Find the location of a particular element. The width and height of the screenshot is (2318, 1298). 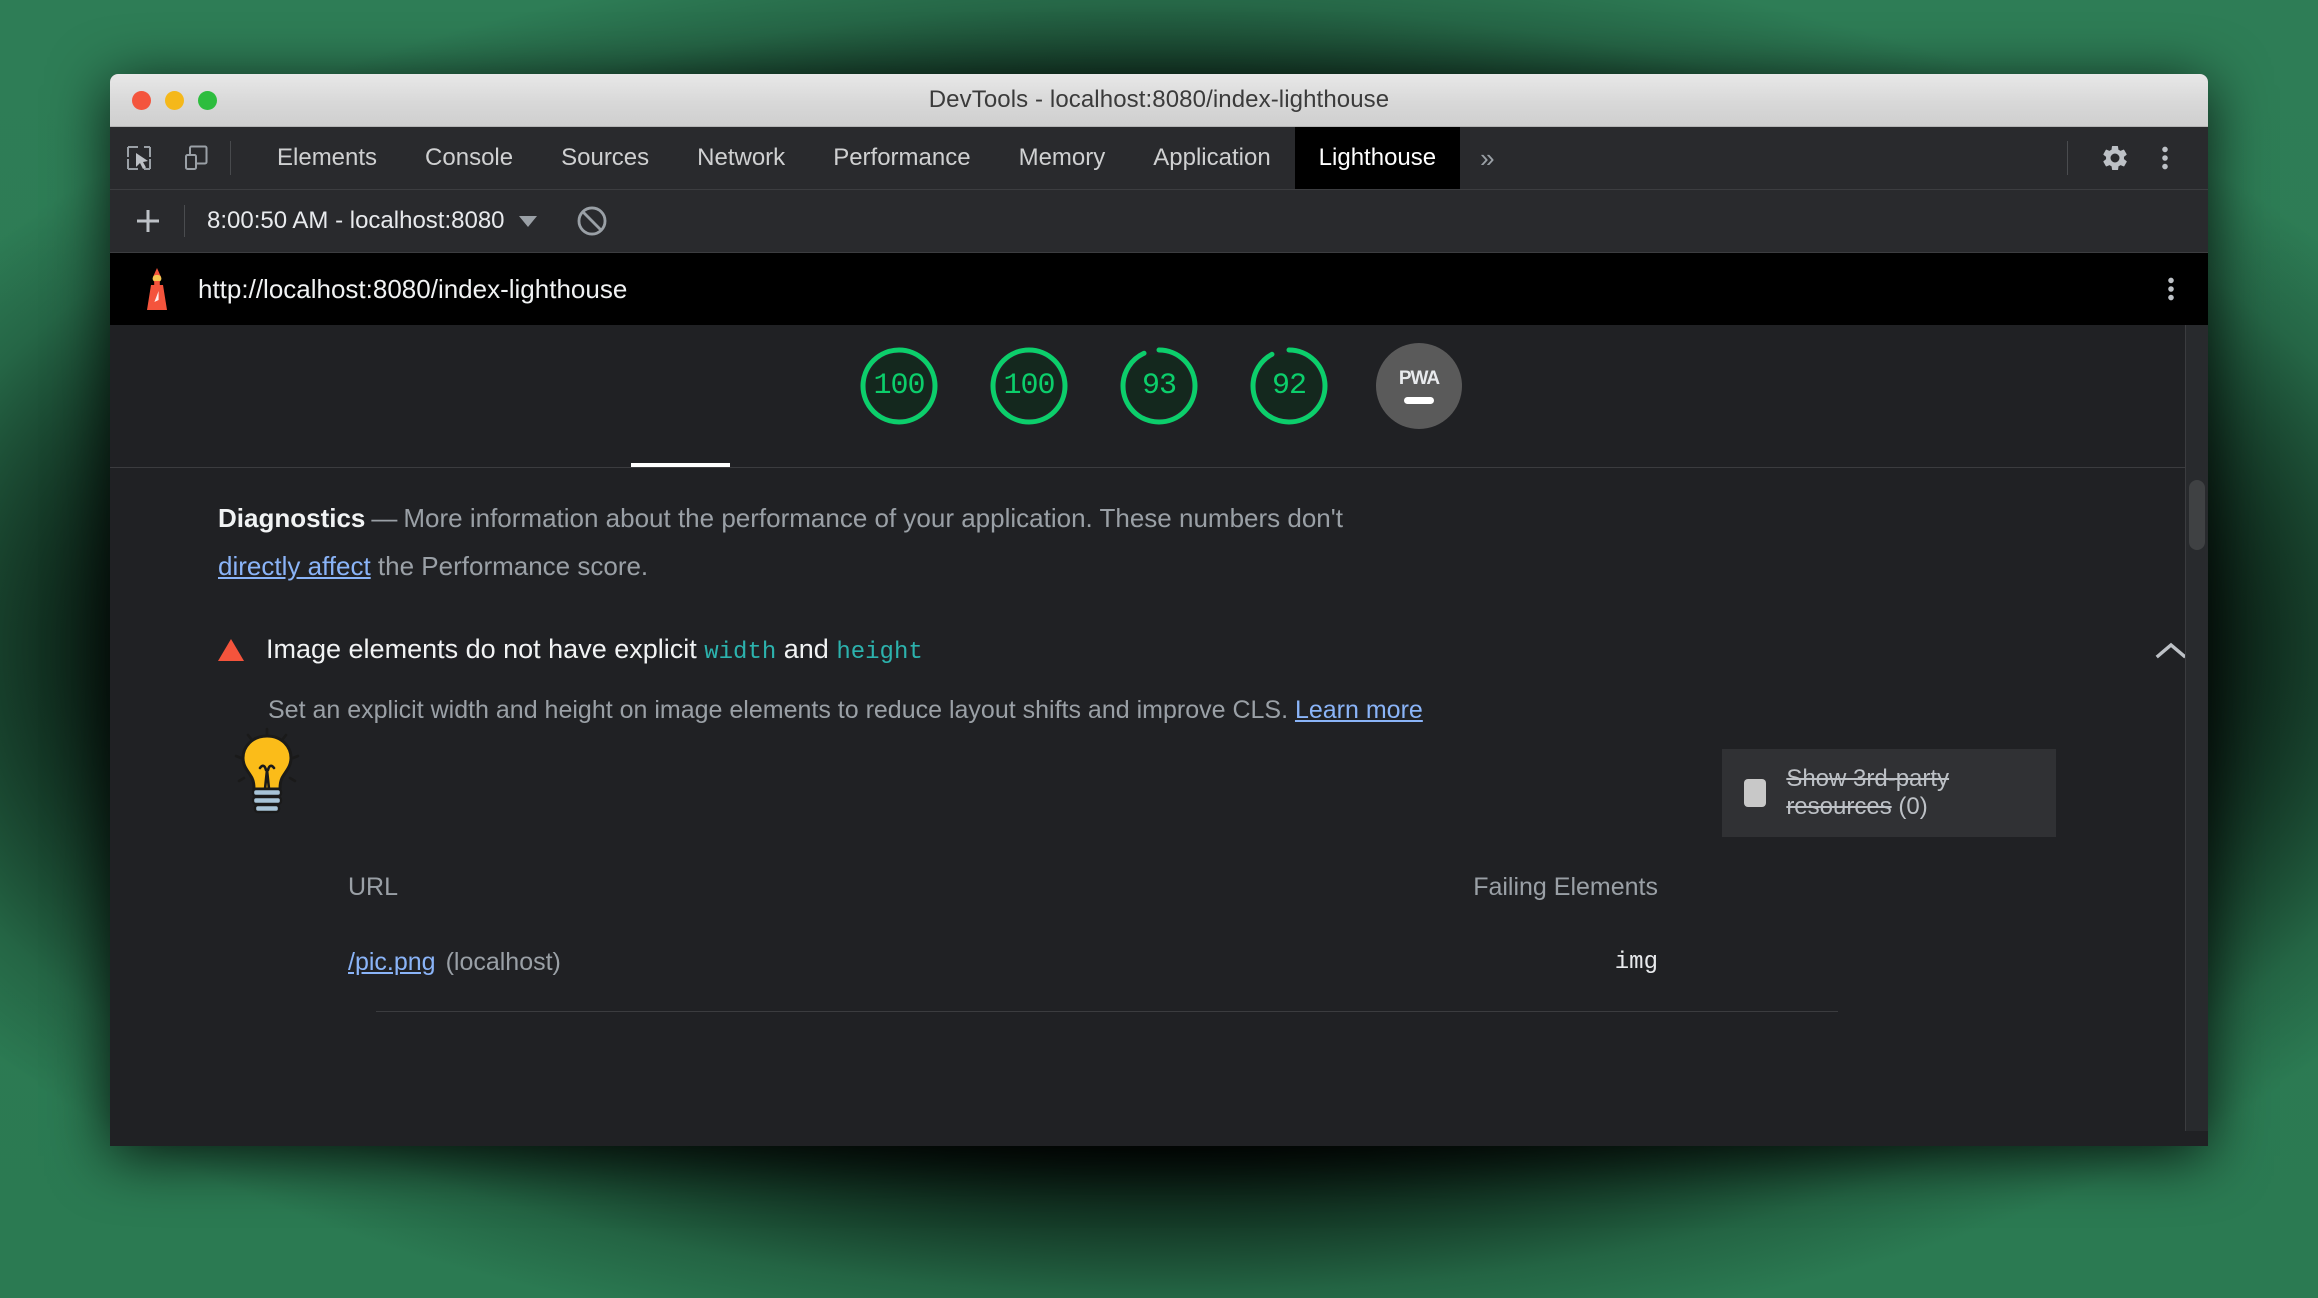

clear-prohibited-icon is located at coordinates (592, 221).